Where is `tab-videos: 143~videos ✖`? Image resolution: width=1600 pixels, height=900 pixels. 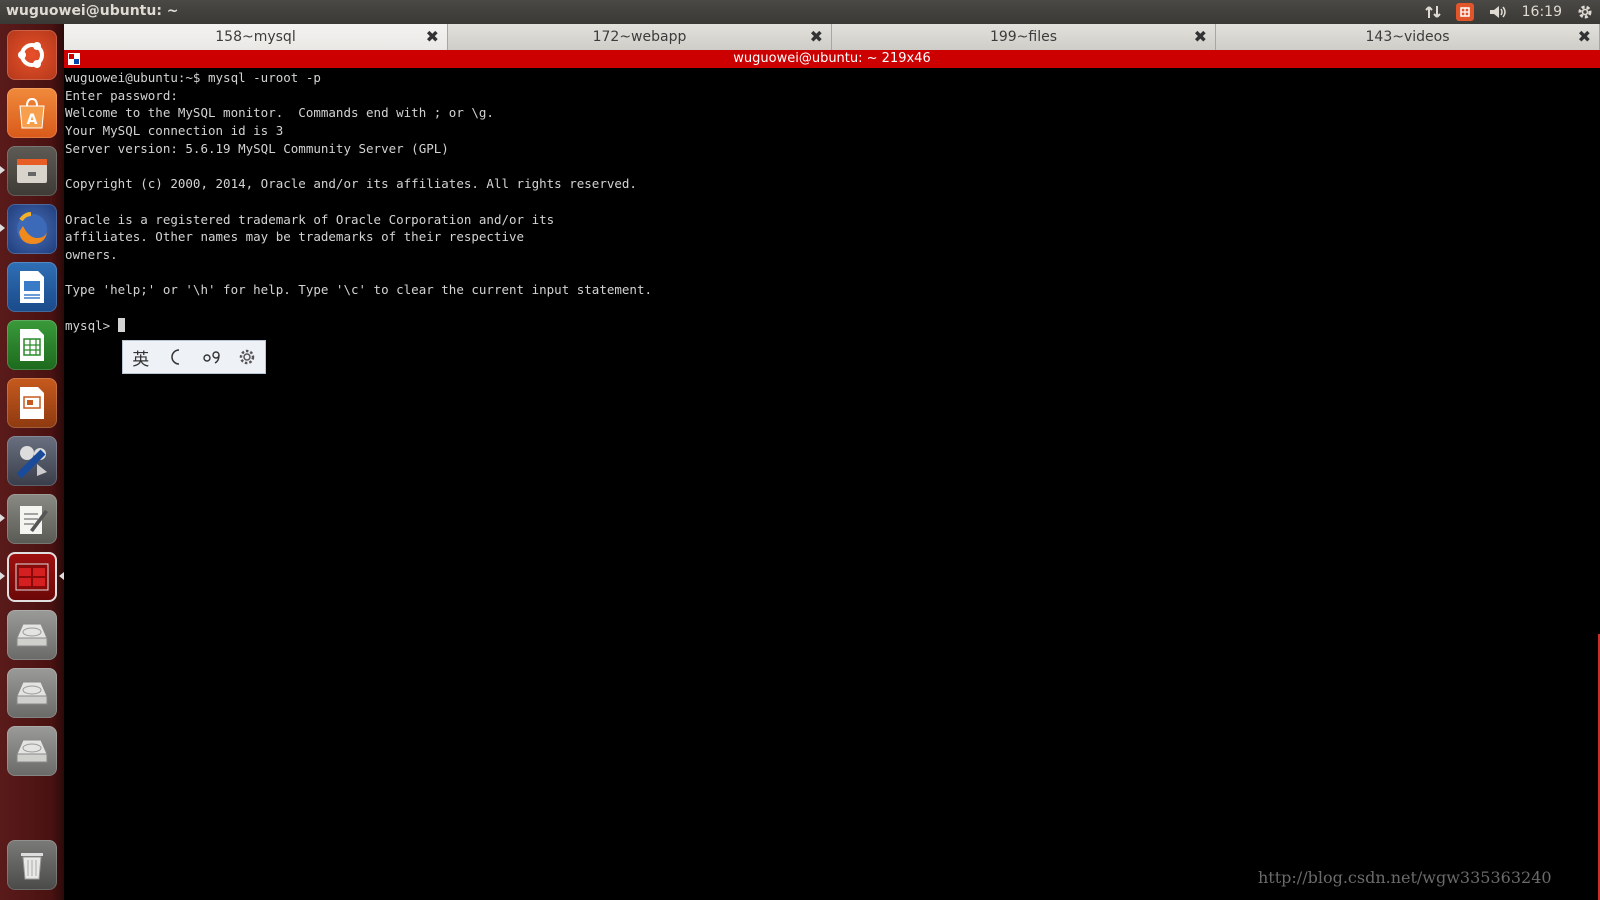 tab-videos: 143~videos ✖ is located at coordinates (1408, 37).